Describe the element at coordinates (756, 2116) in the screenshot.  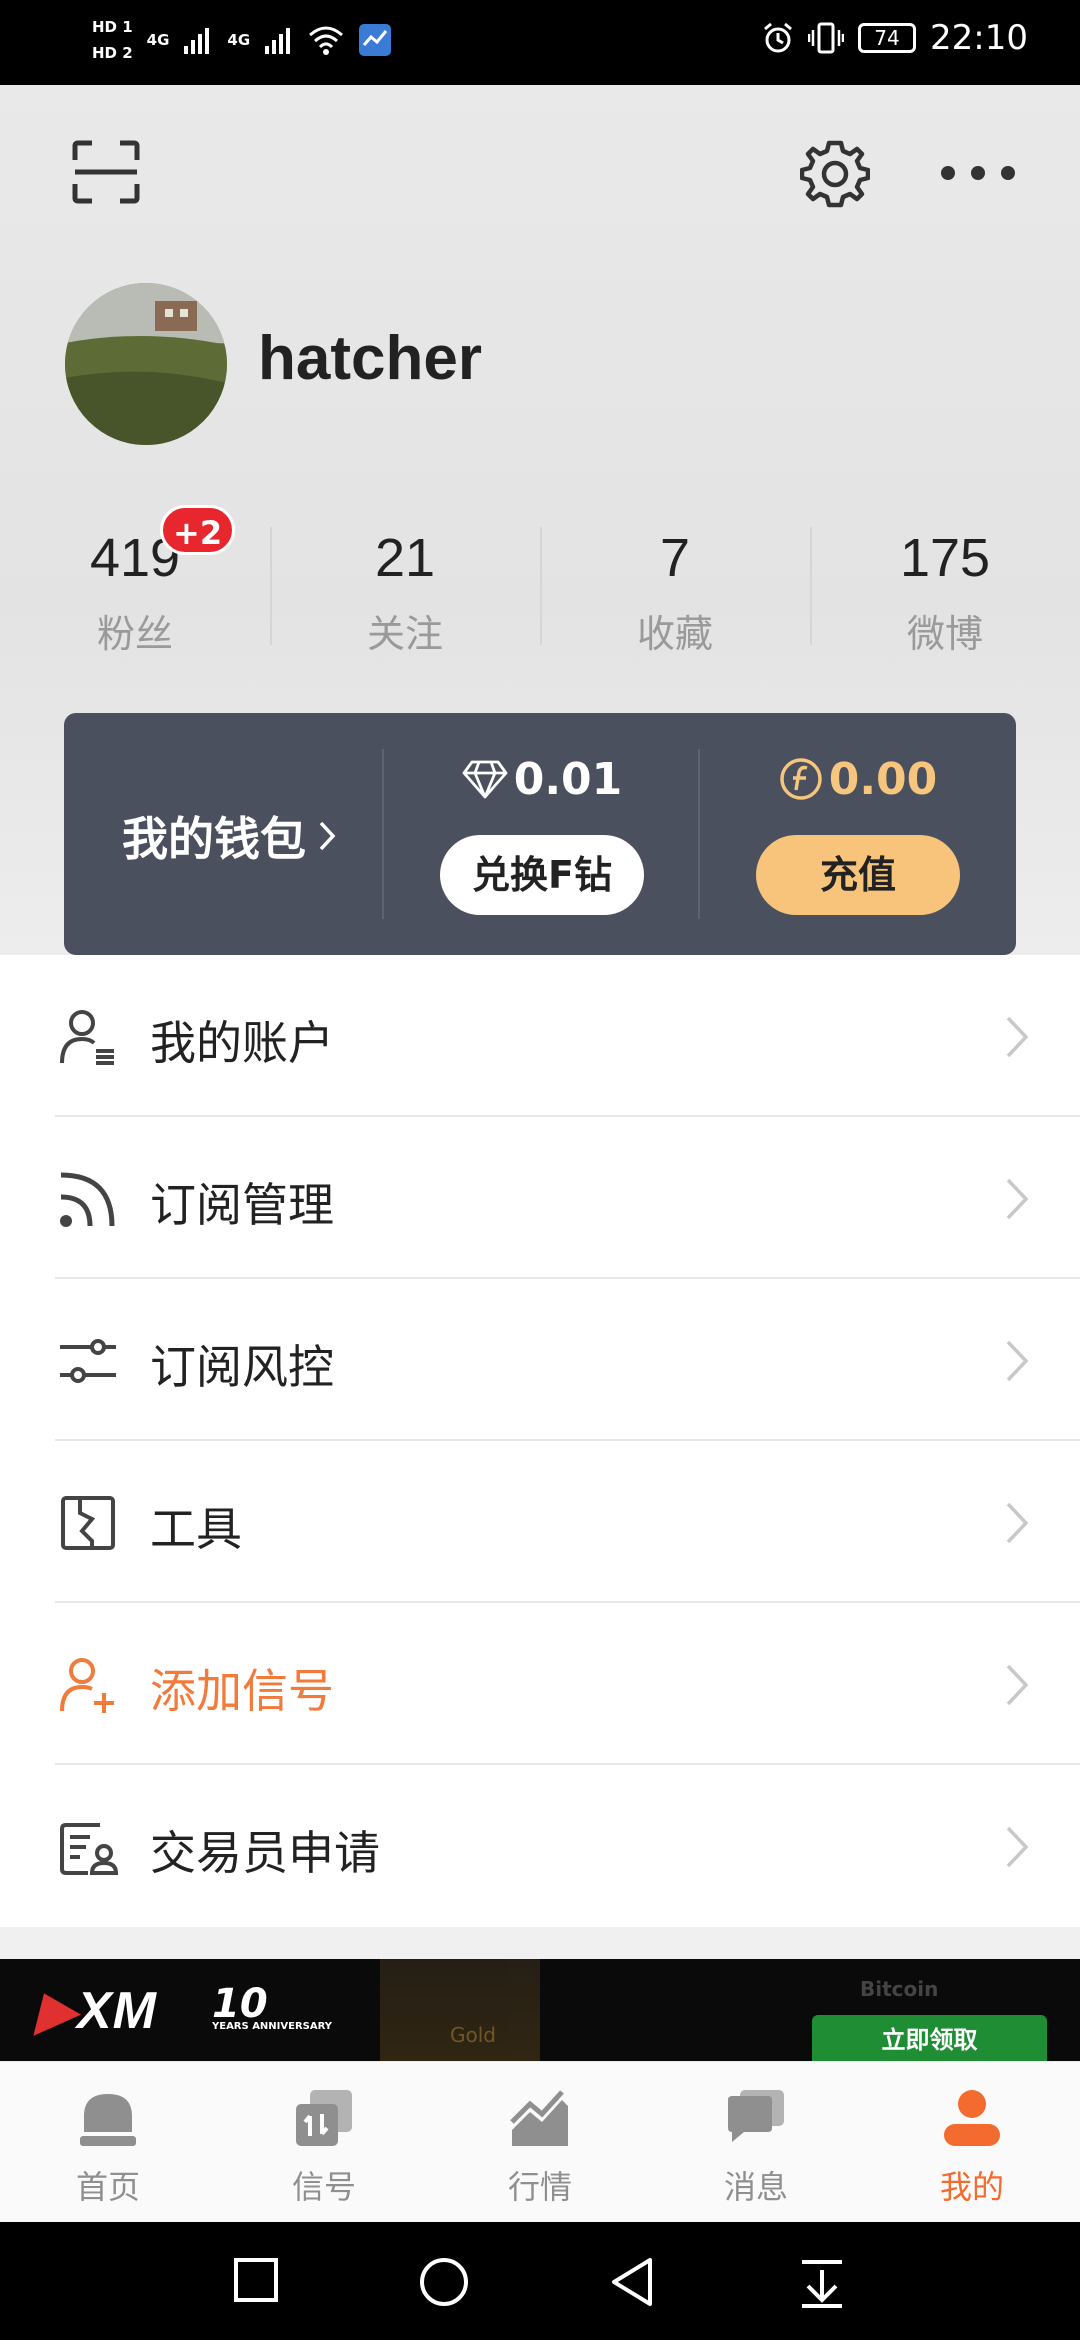
I see `chat-icon` at that location.